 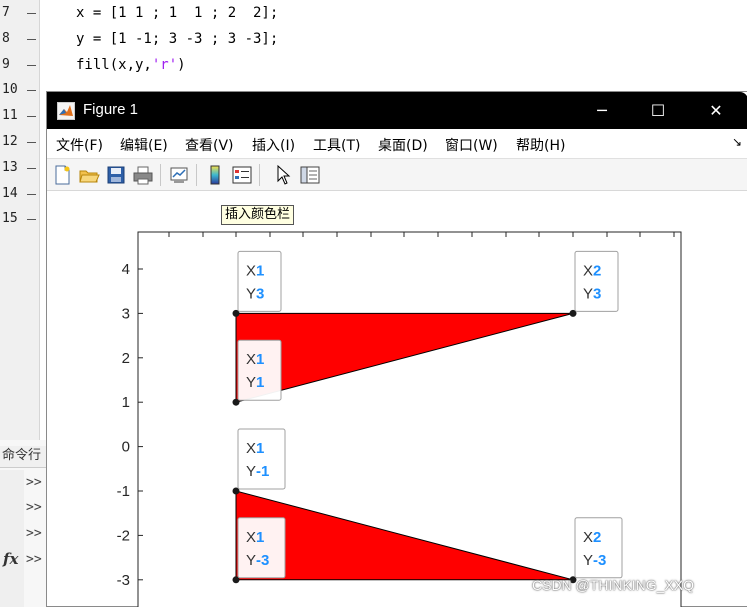 I want to click on y-tick-label: 1, so click(x=126, y=402).